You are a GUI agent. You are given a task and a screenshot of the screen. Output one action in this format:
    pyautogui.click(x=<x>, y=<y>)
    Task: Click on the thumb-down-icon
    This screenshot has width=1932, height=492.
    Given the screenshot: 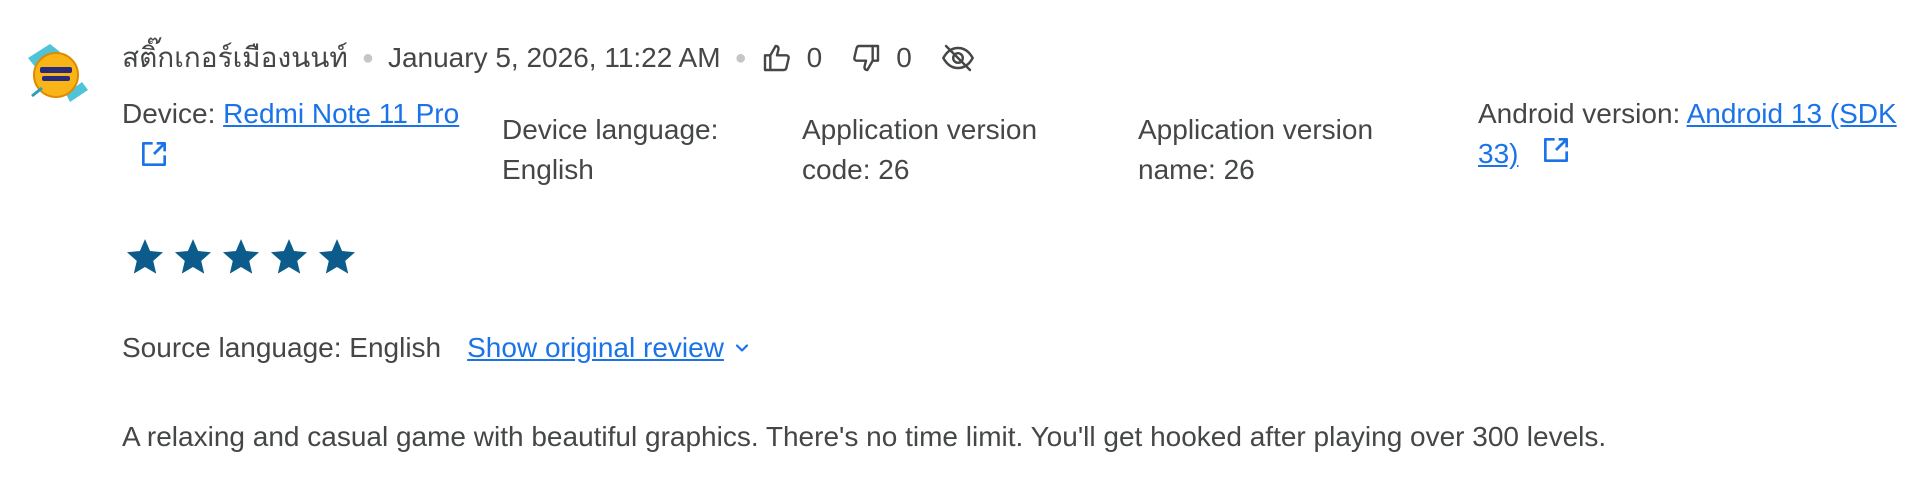 What is the action you would take?
    pyautogui.click(x=866, y=58)
    